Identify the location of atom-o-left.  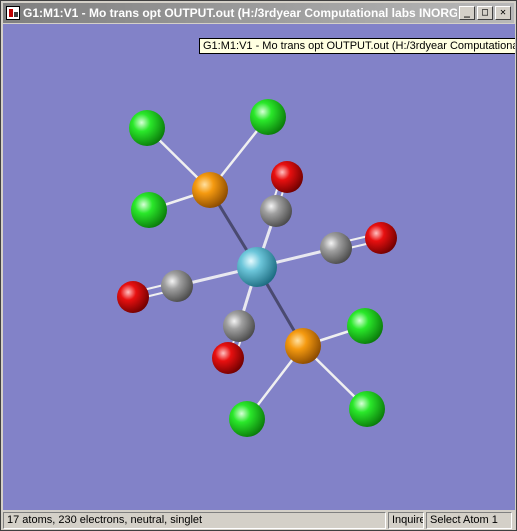
(133, 297).